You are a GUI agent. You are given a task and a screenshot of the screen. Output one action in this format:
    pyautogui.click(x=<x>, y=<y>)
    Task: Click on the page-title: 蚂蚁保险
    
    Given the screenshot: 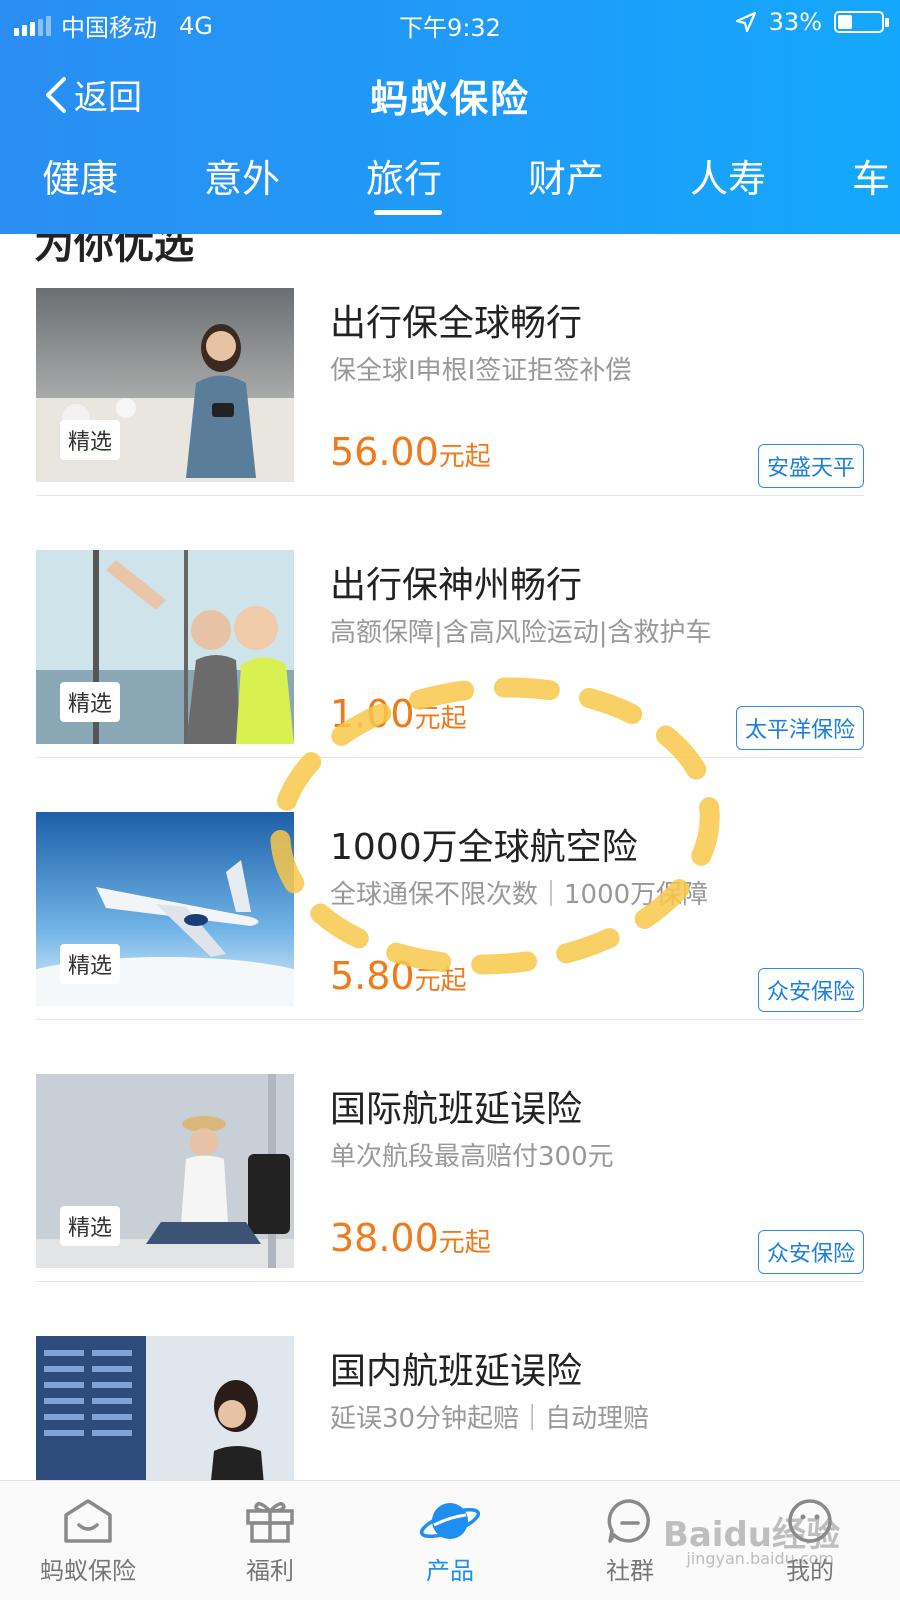 What is the action you would take?
    pyautogui.click(x=449, y=99)
    